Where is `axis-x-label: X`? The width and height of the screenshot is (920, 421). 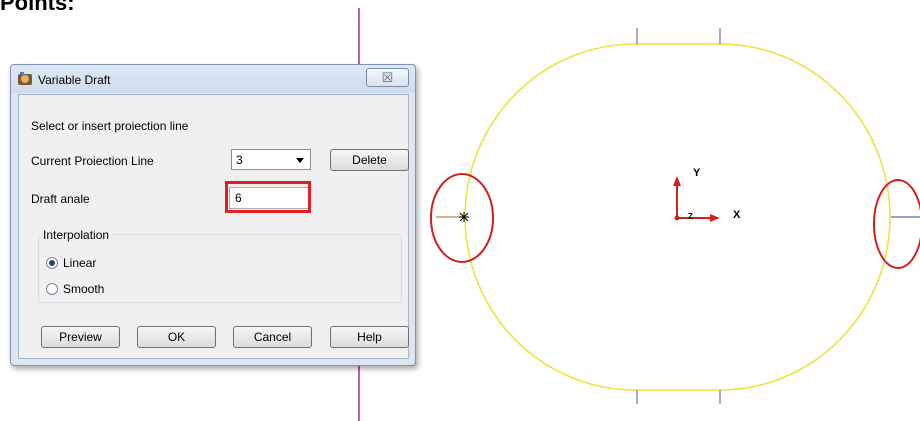
axis-x-label: X is located at coordinates (737, 215).